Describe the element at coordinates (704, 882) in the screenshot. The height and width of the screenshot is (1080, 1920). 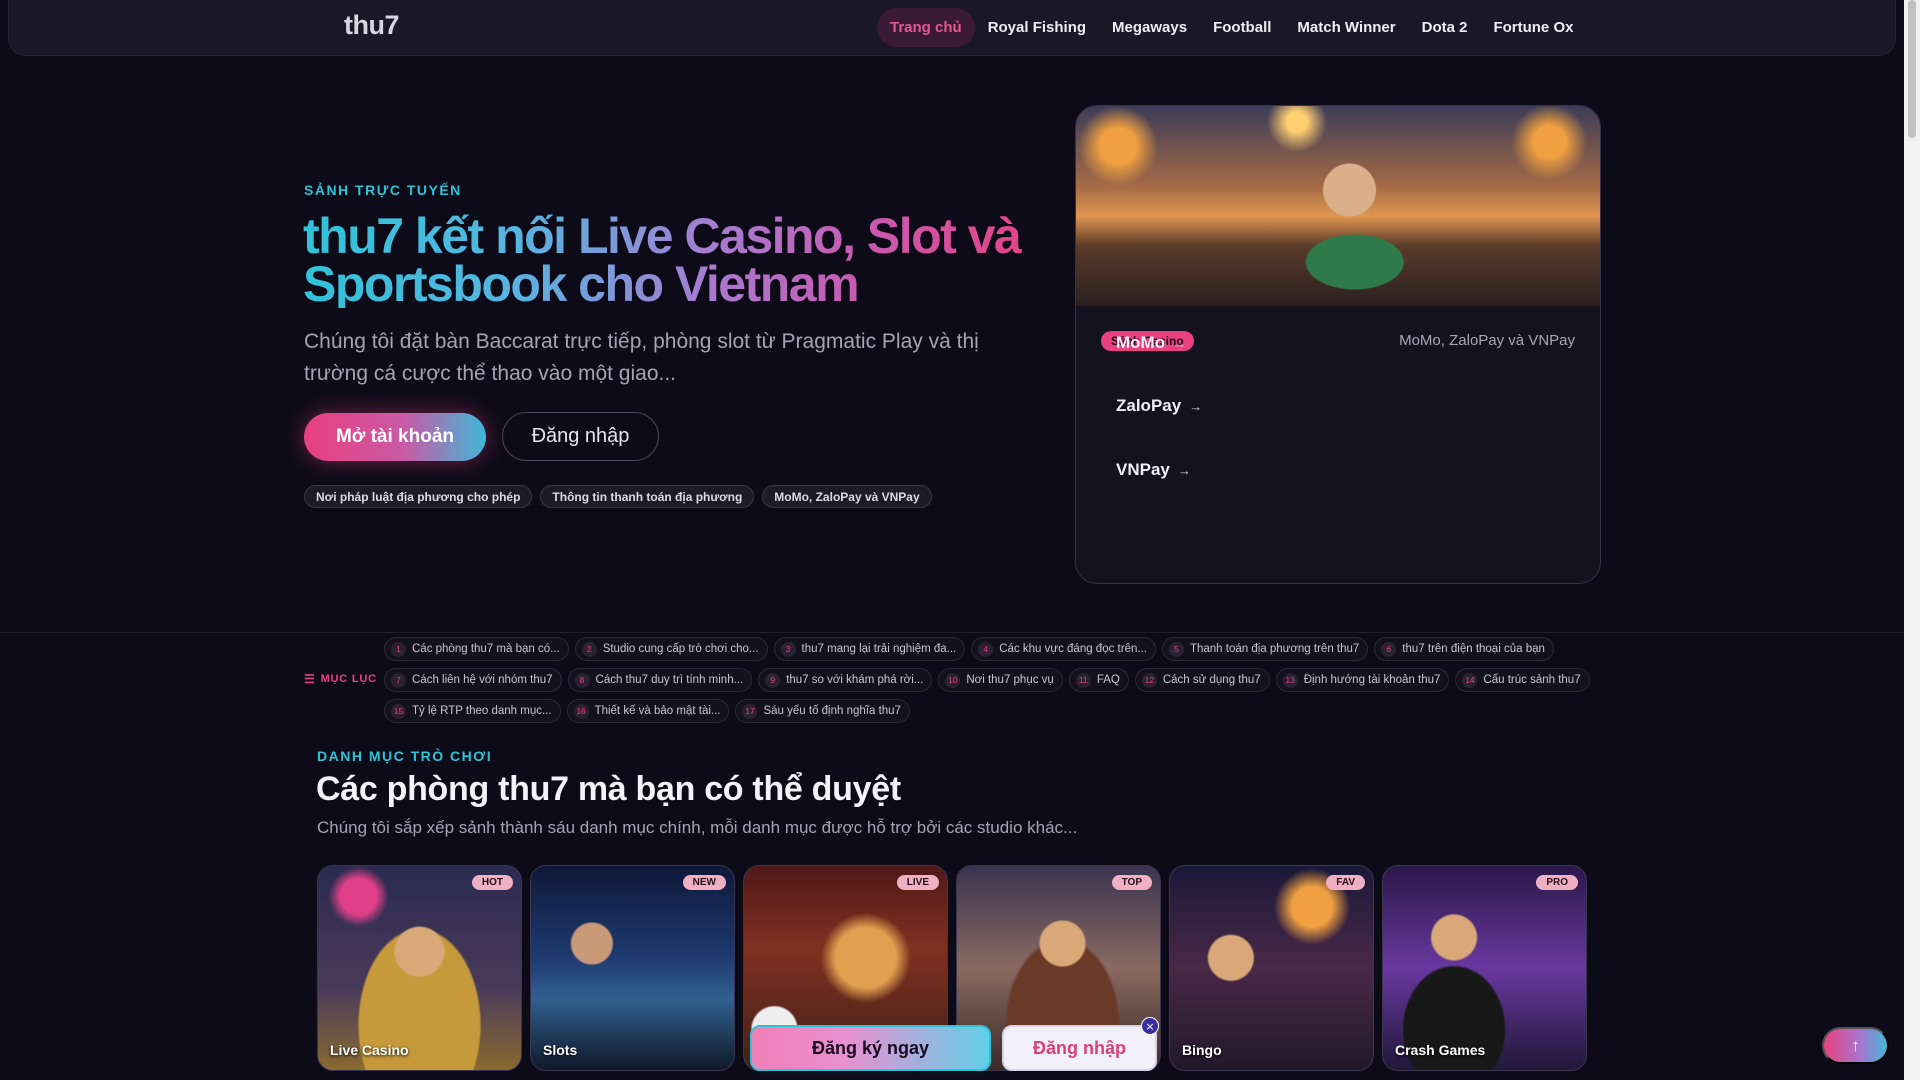
I see `game-badge: NEW` at that location.